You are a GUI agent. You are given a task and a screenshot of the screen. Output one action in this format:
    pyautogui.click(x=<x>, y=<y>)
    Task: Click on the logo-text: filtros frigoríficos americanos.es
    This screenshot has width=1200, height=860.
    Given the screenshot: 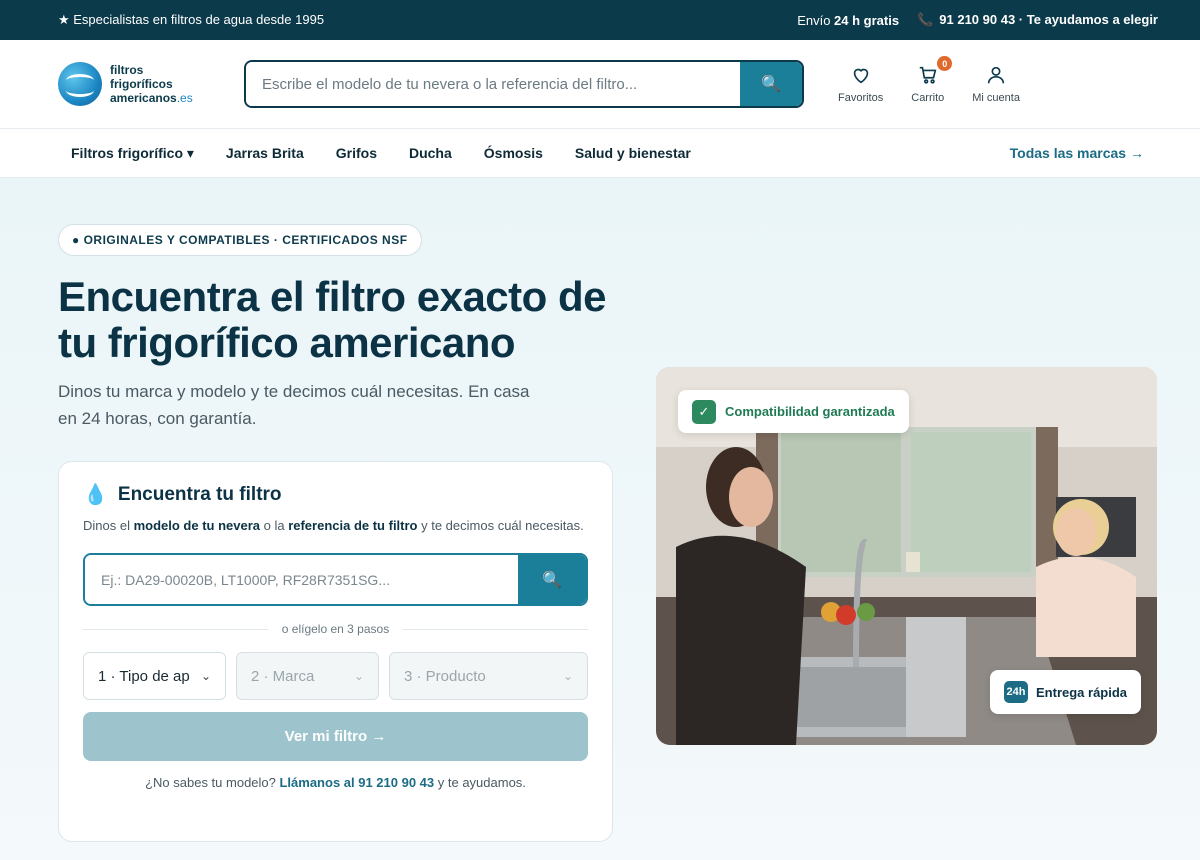 What is the action you would take?
    pyautogui.click(x=151, y=84)
    